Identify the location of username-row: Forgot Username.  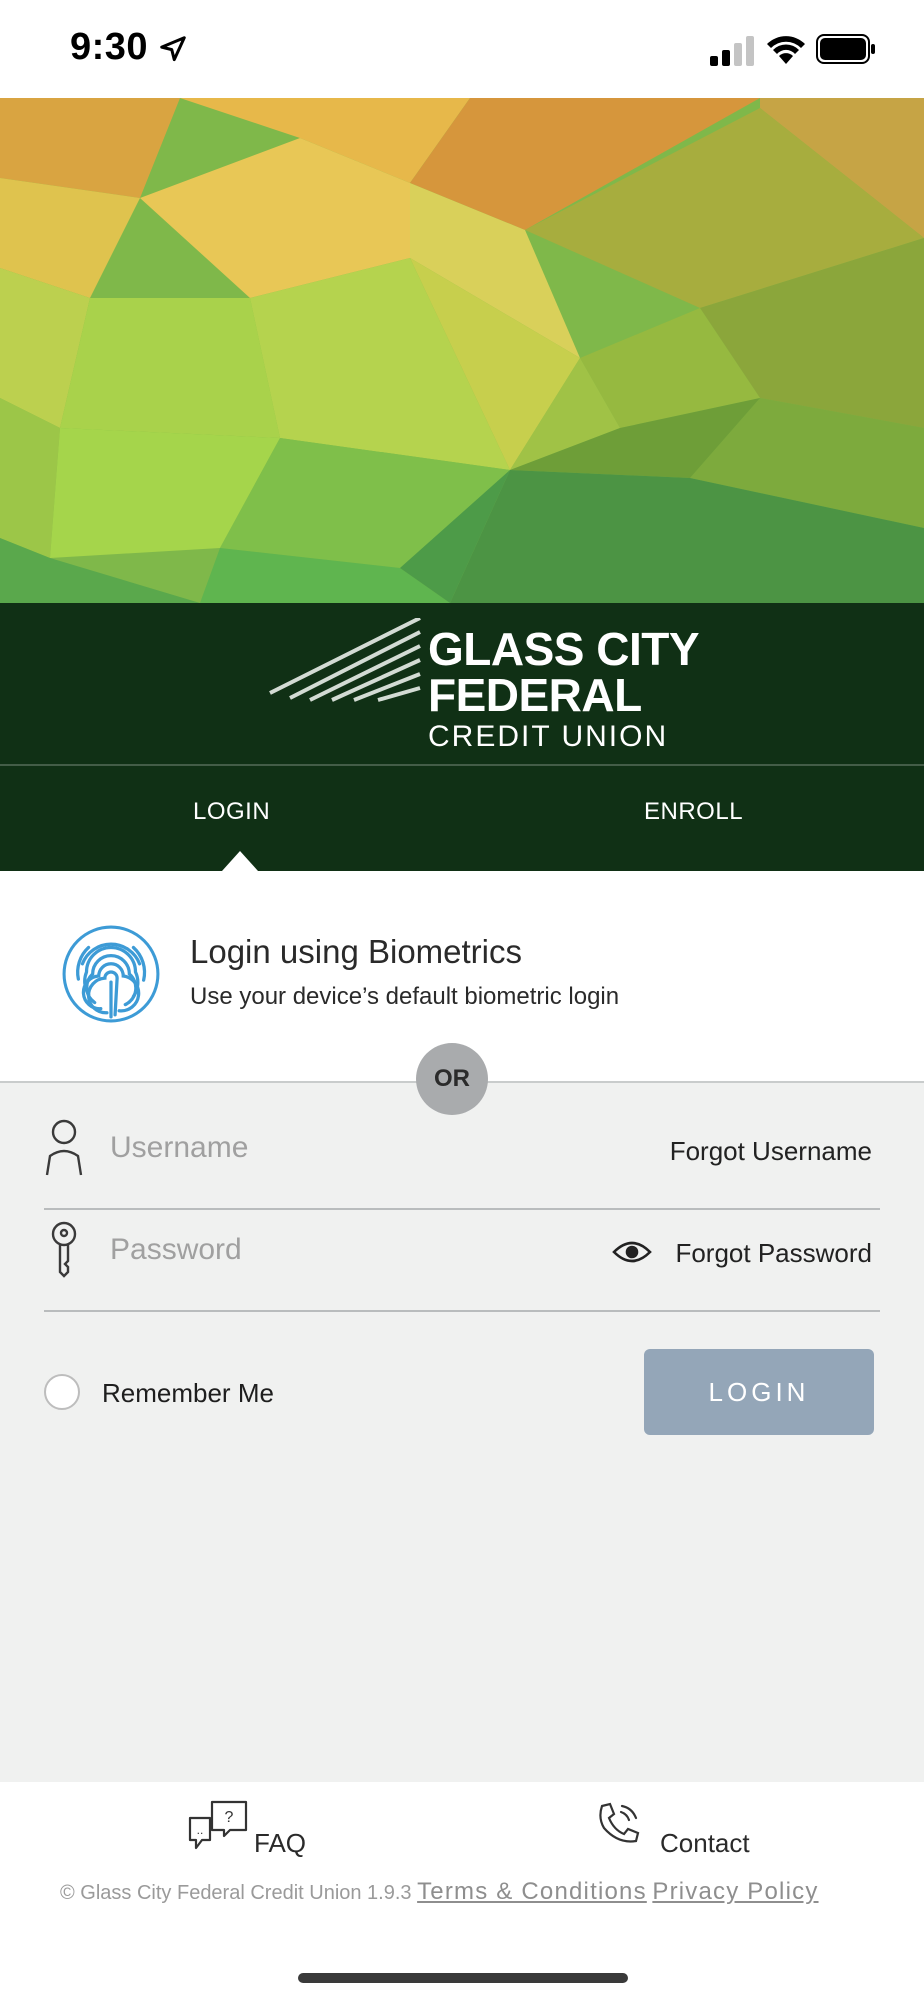
(462, 1159).